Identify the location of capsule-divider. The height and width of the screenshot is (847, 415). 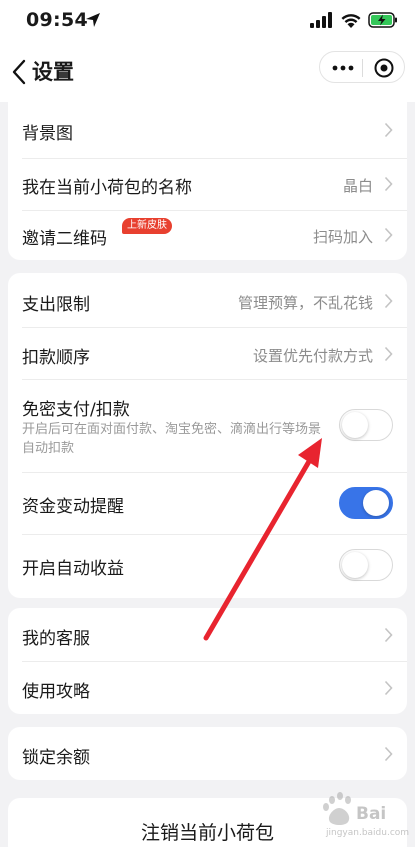
(362, 68).